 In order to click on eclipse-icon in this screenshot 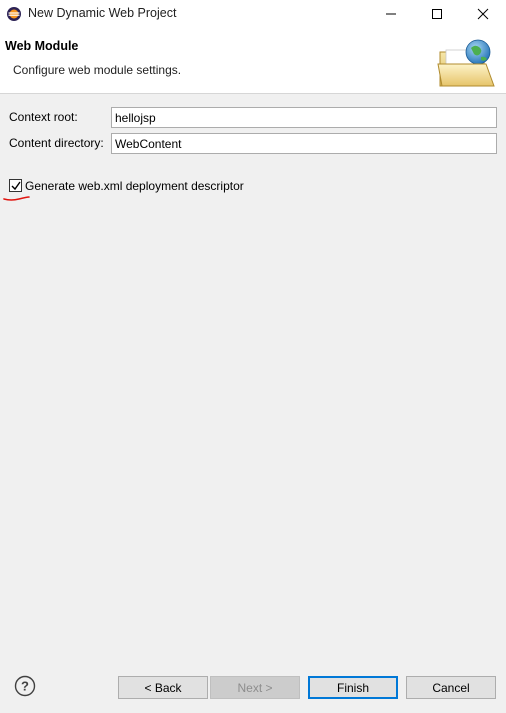, I will do `click(14, 14)`.